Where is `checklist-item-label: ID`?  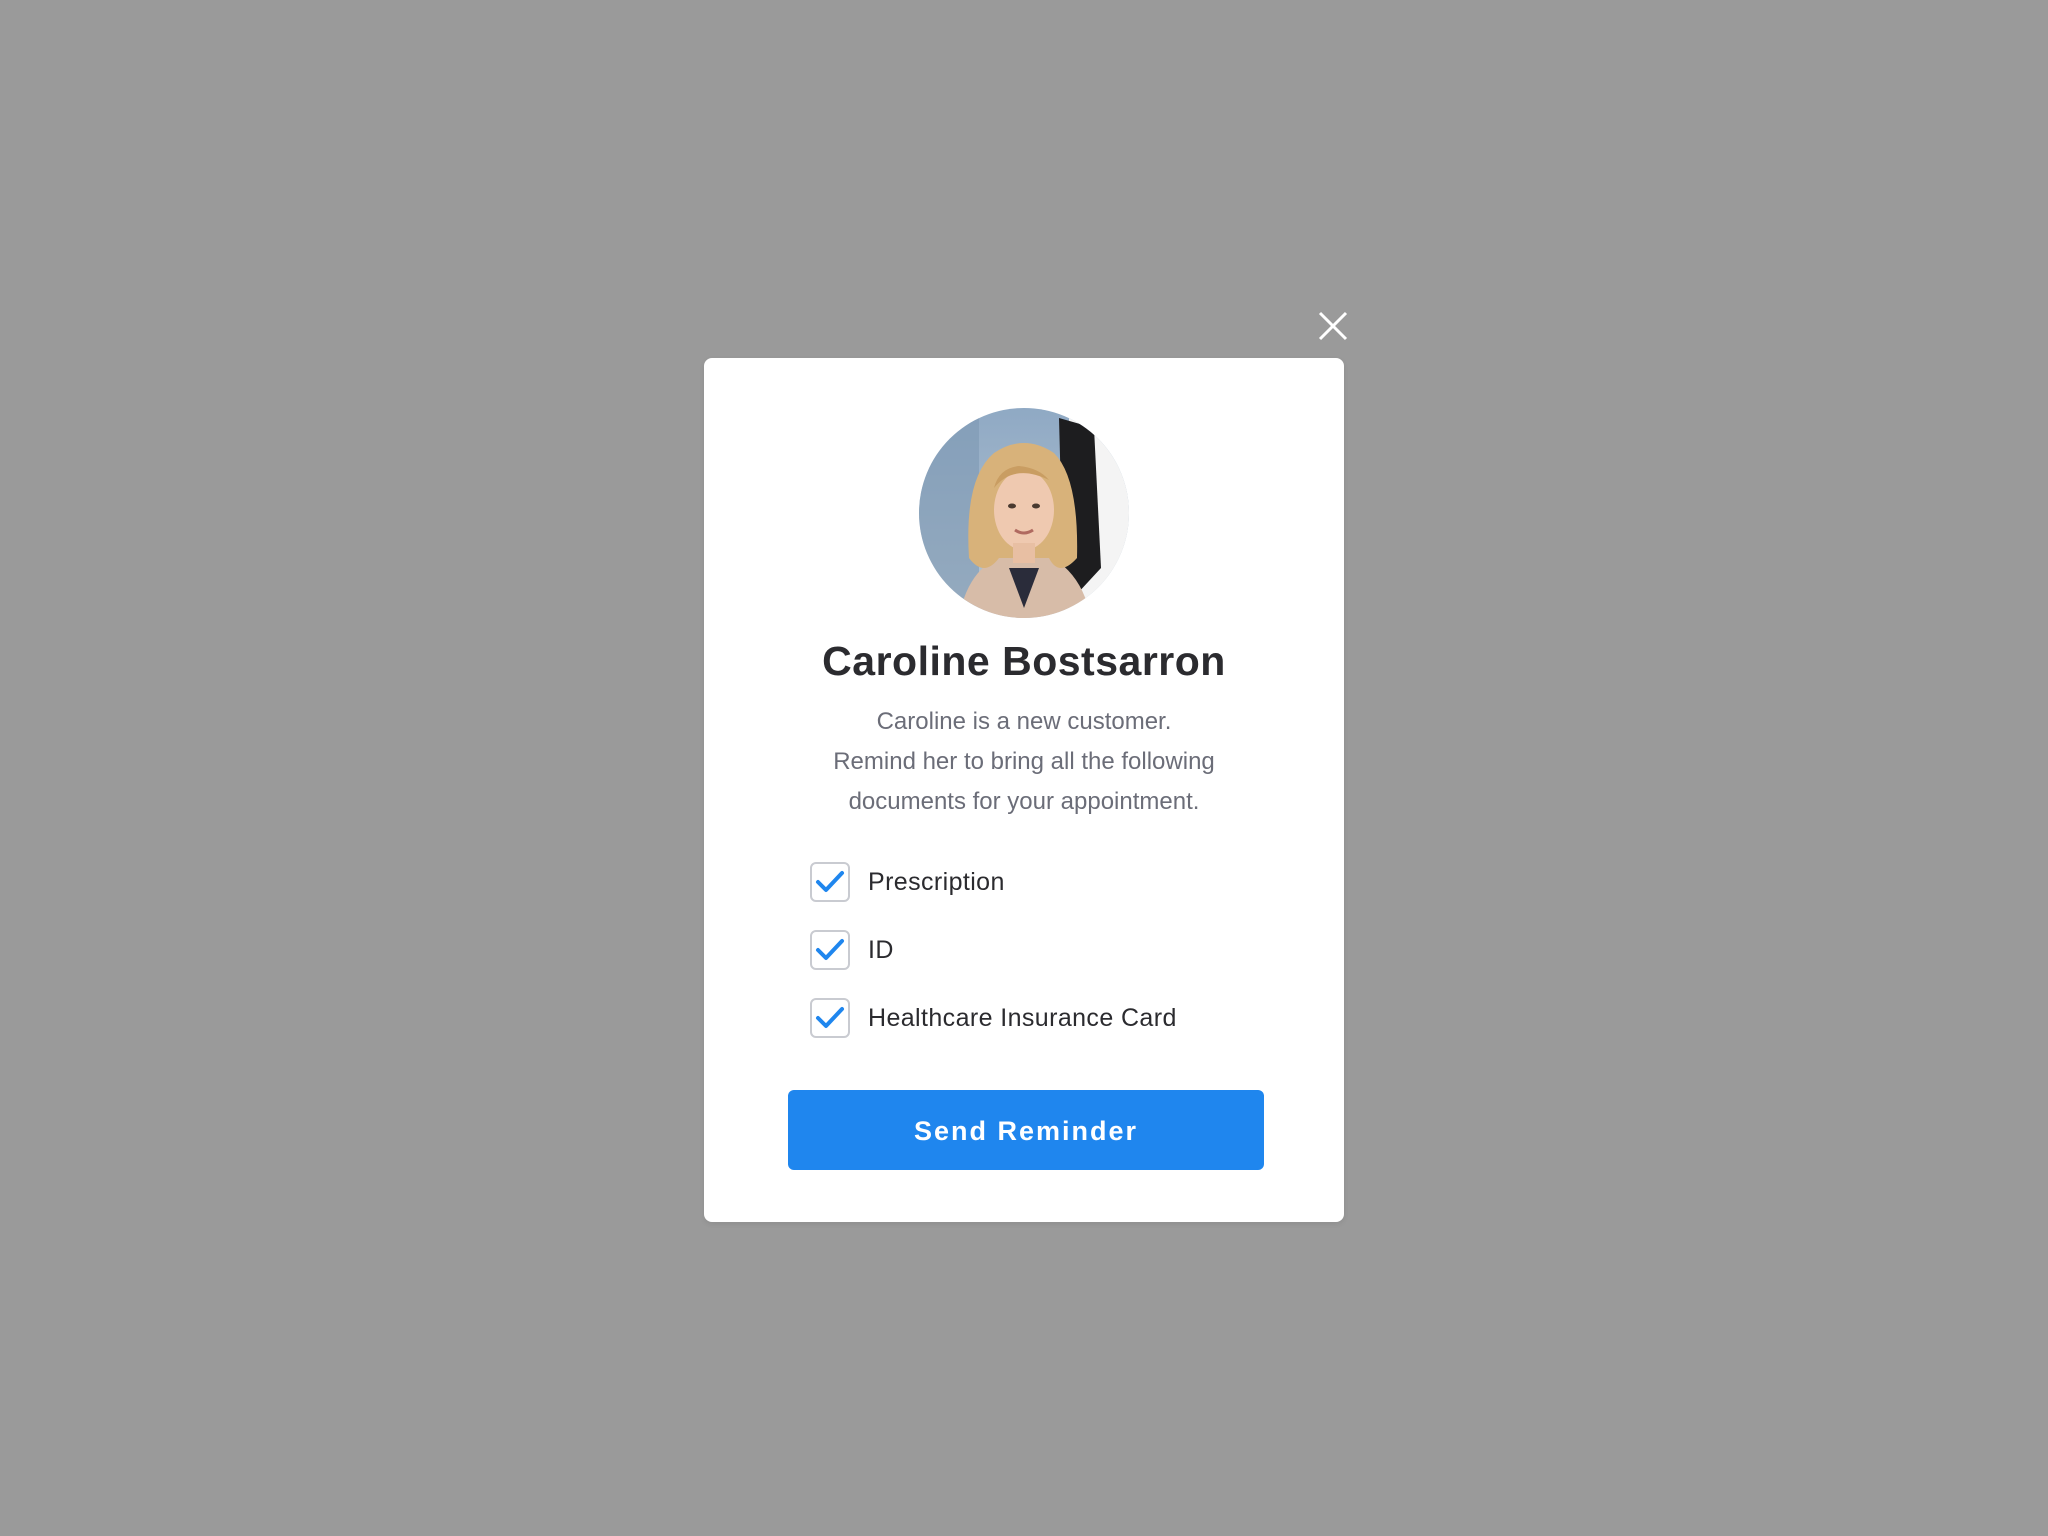 checklist-item-label: ID is located at coordinates (881, 949).